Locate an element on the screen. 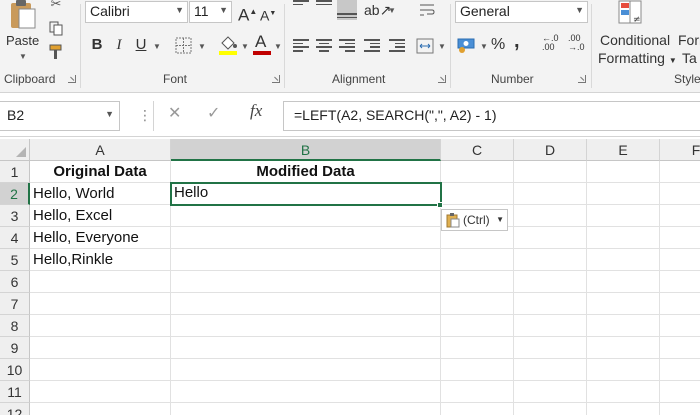 The width and height of the screenshot is (700, 415). percent-button: % is located at coordinates (498, 45).